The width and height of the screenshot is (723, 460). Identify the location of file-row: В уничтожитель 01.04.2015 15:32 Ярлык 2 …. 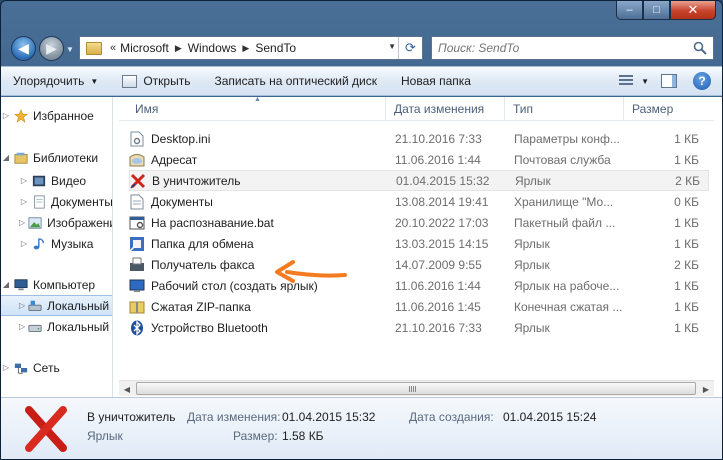
(419, 180).